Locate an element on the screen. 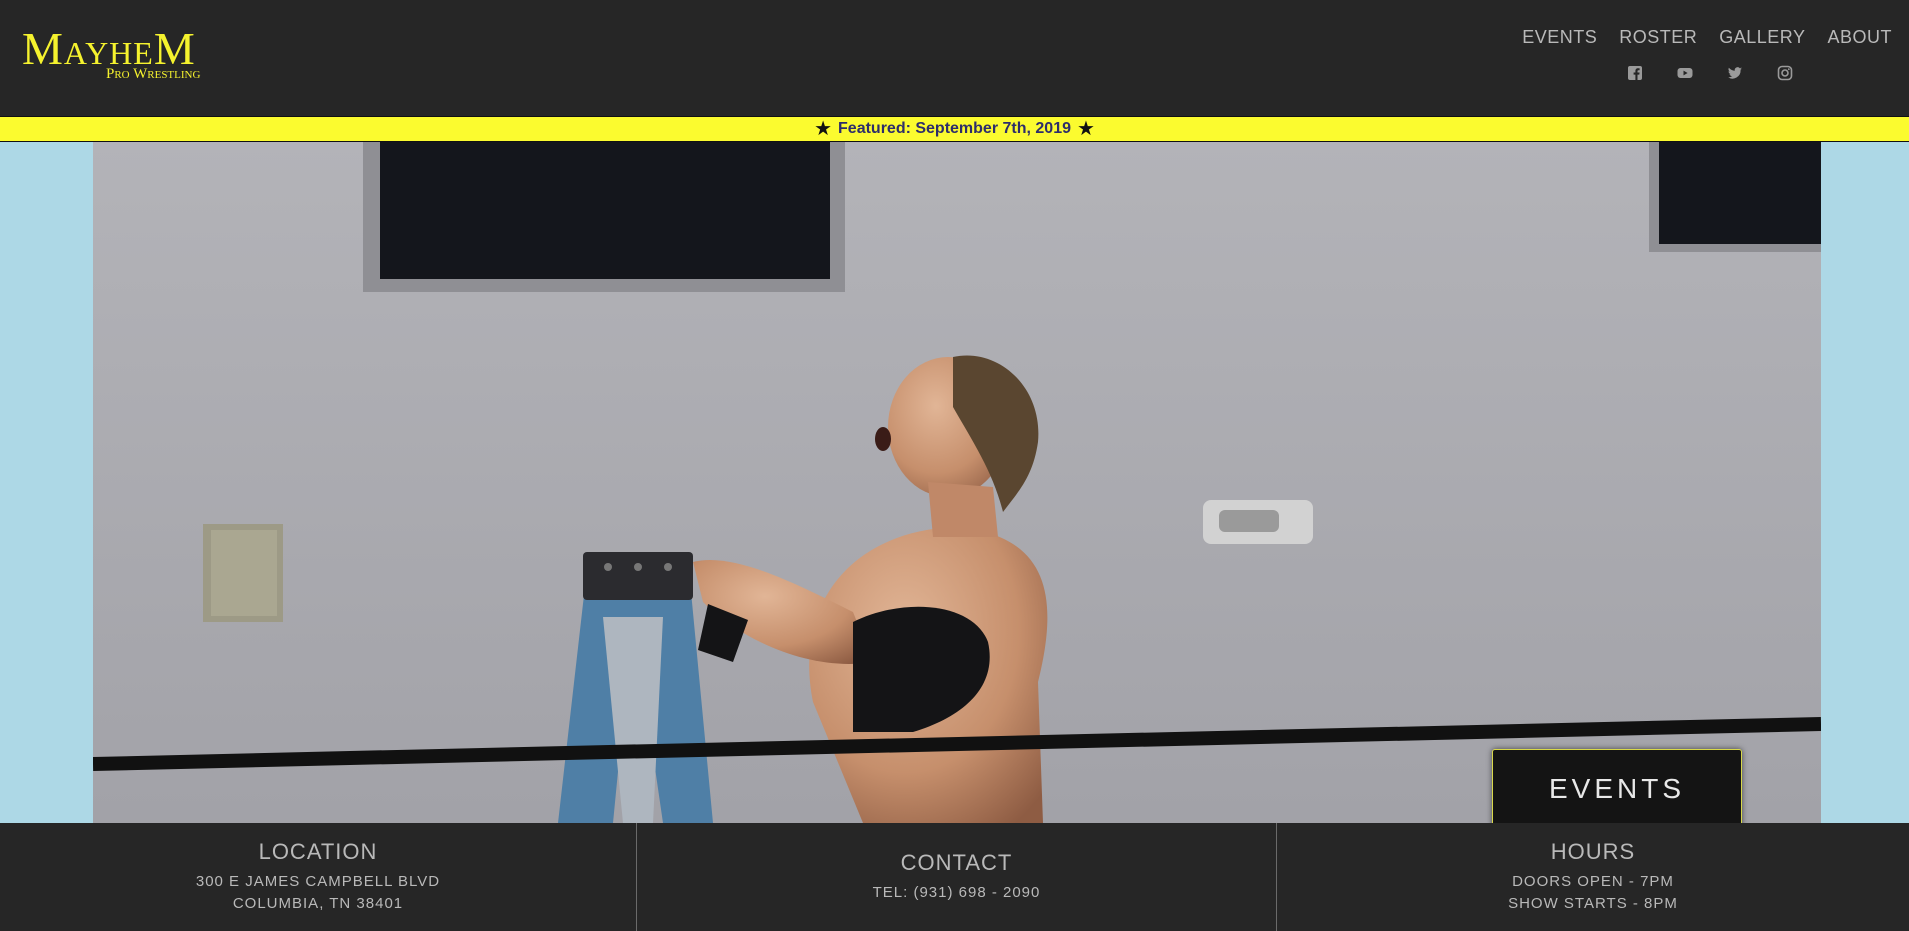 The image size is (1909, 931). location-title: LOCATION is located at coordinates (318, 851).